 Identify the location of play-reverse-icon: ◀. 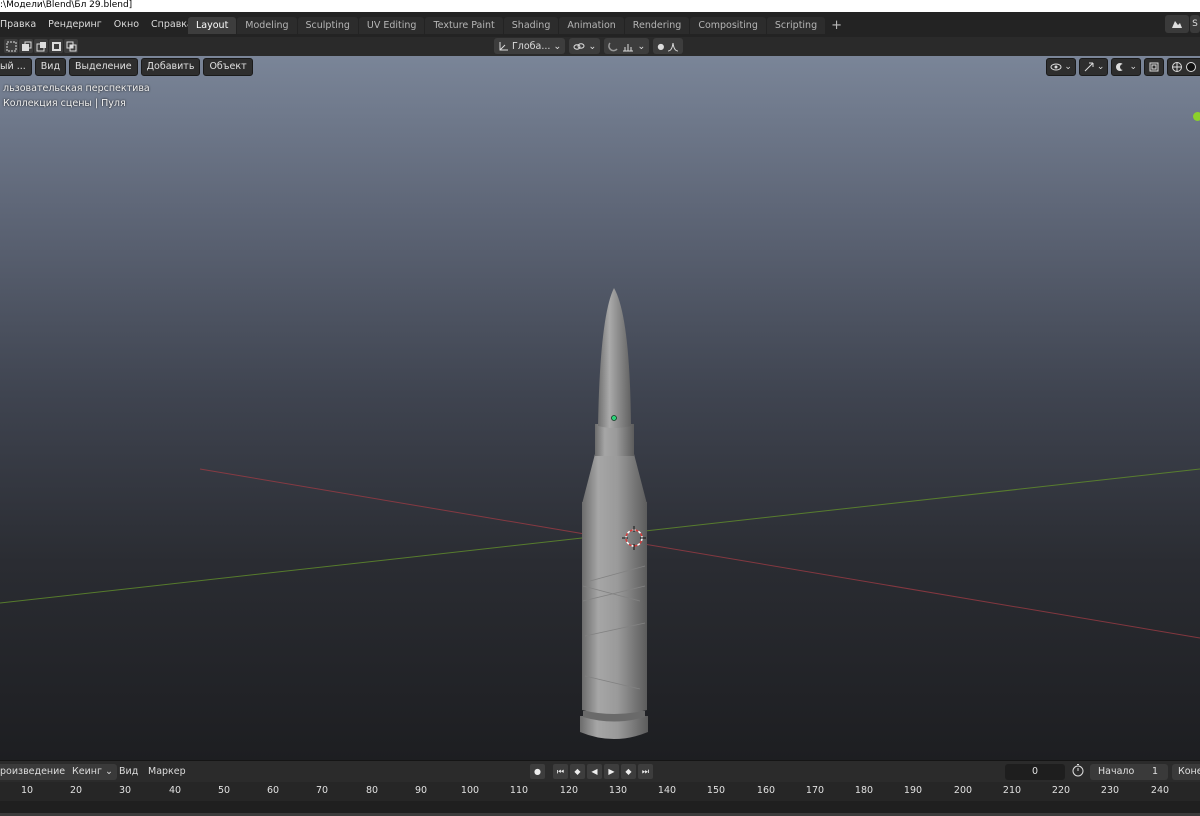
(594, 771).